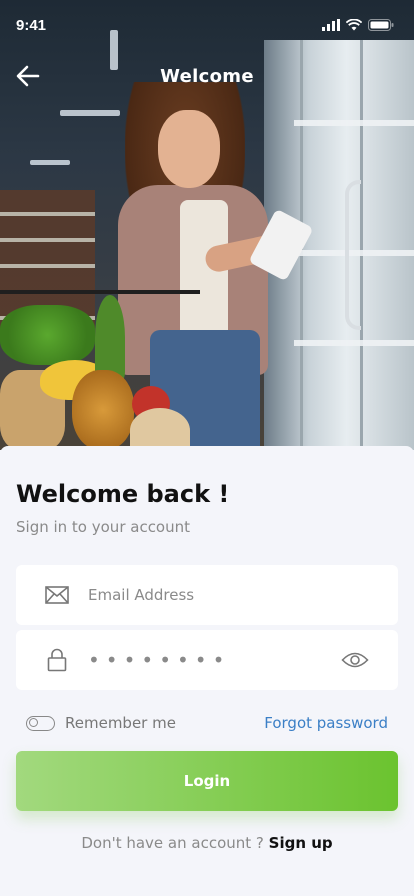 The width and height of the screenshot is (414, 896). I want to click on signup-row: Don't have an account ? Sign up, so click(207, 843).